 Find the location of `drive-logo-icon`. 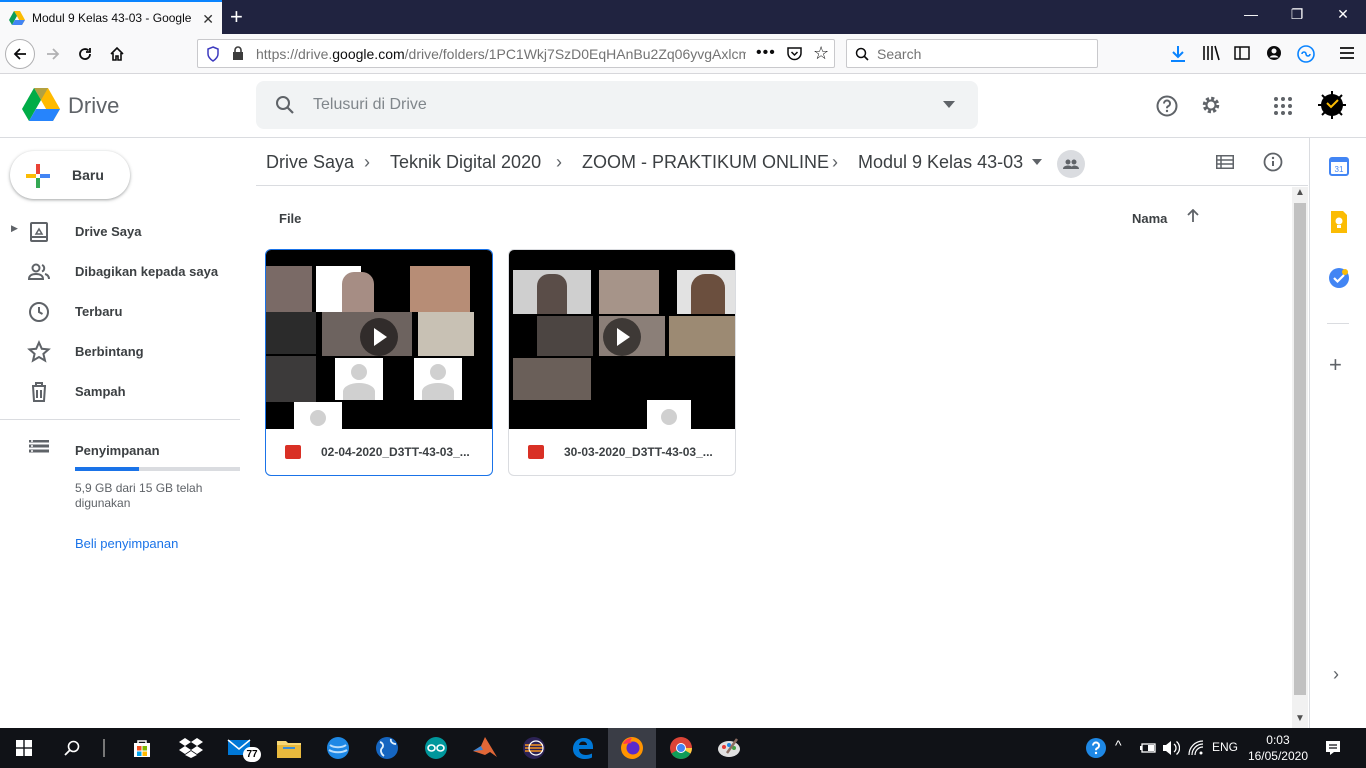

drive-logo-icon is located at coordinates (41, 105).